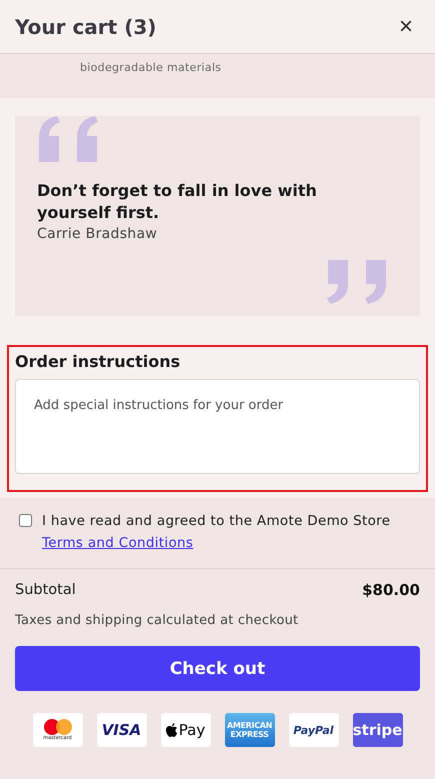  I want to click on subtotal-amount: $80.00, so click(391, 590).